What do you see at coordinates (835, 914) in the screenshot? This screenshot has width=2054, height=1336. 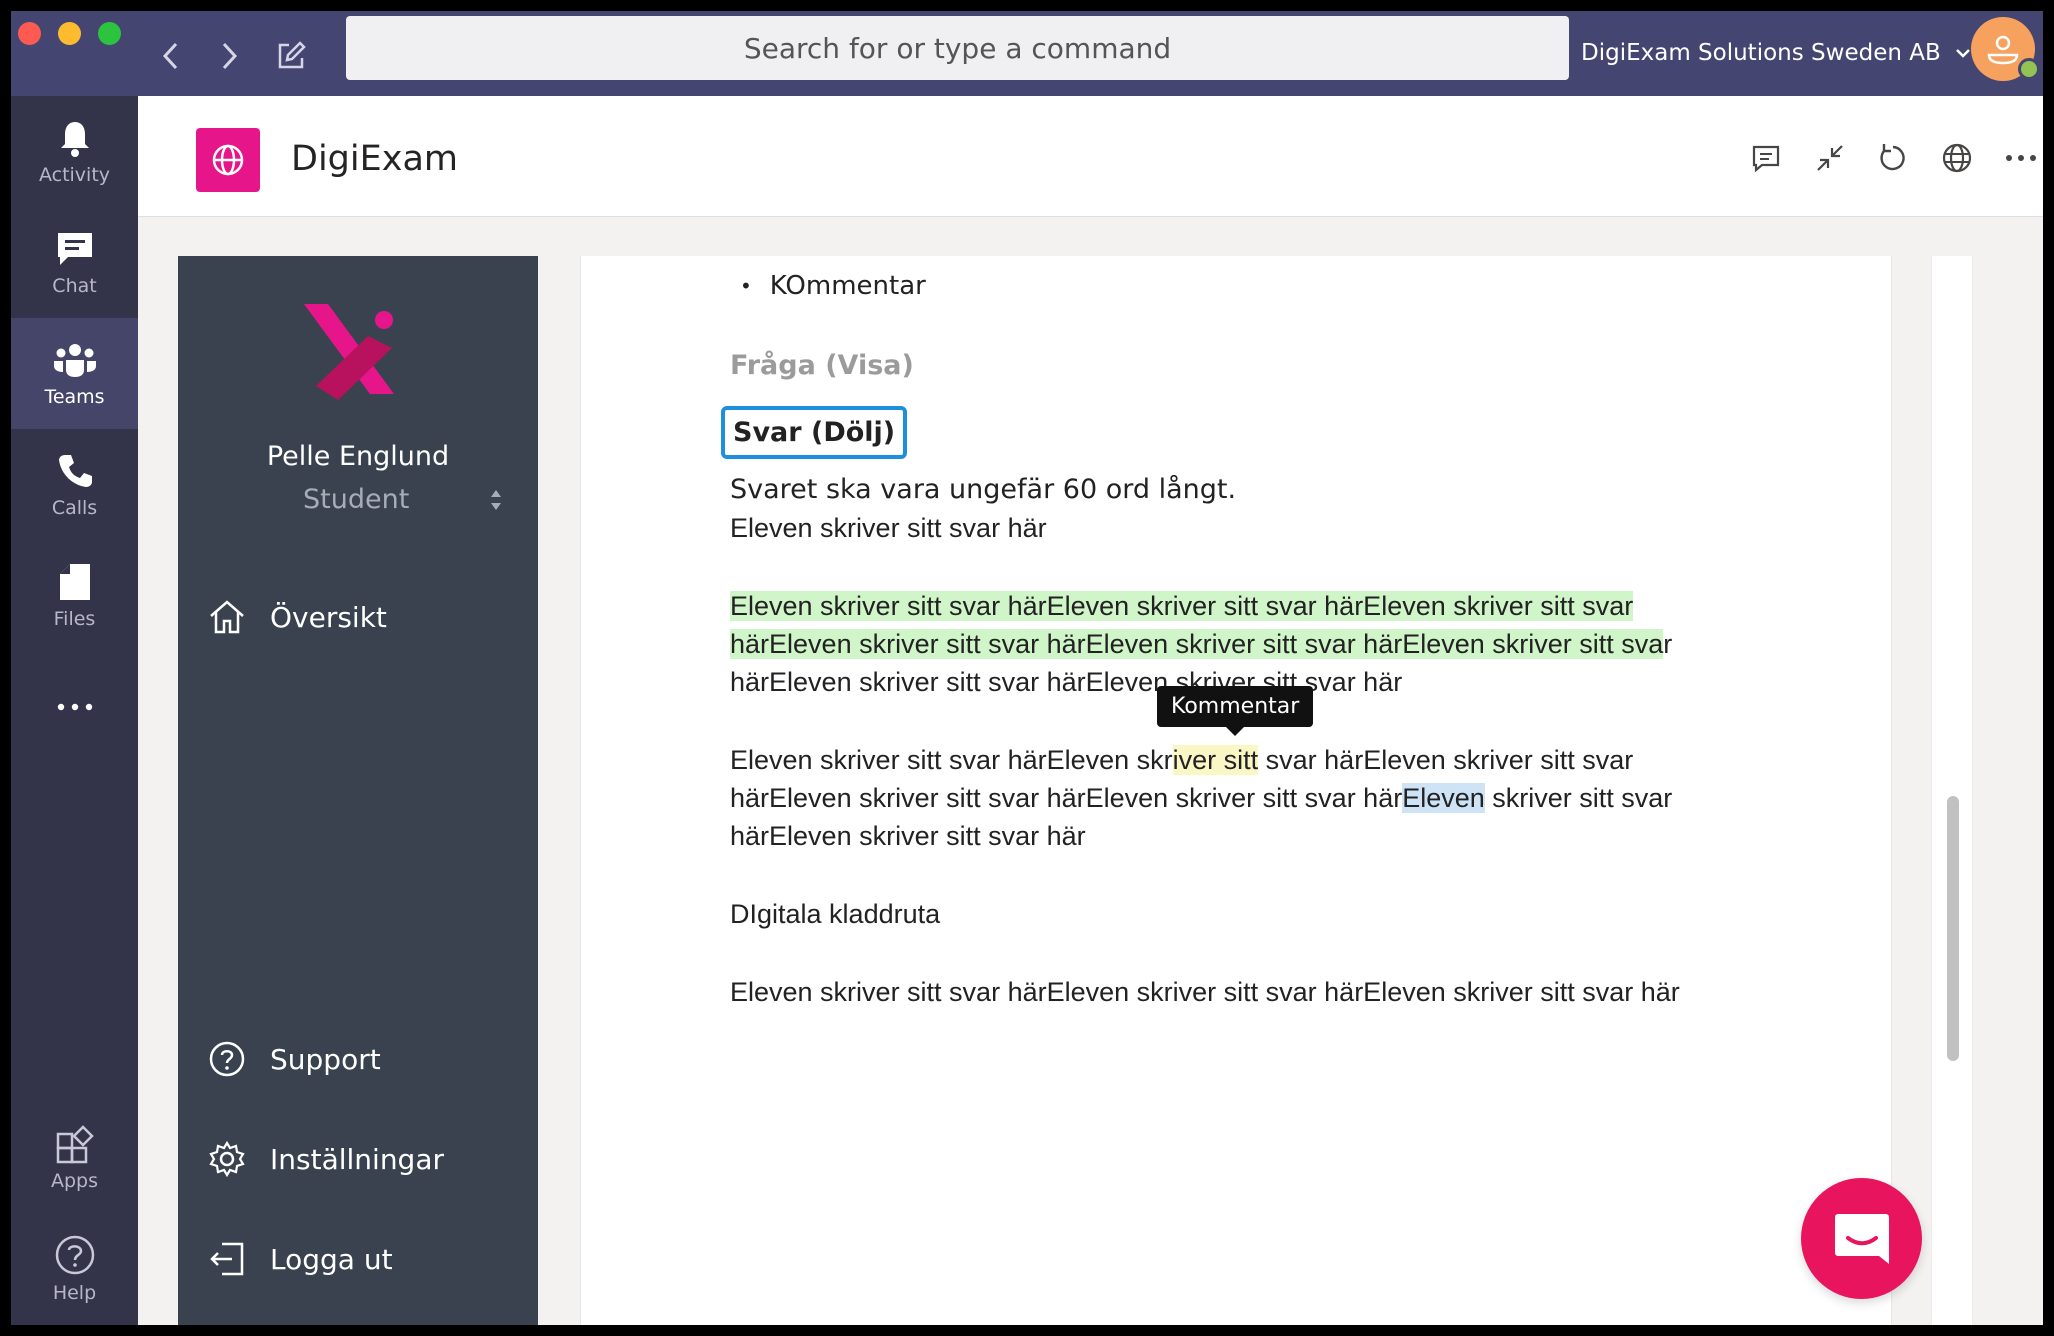 I see `scratchpad-heading: DIgitala kladdruta` at bounding box center [835, 914].